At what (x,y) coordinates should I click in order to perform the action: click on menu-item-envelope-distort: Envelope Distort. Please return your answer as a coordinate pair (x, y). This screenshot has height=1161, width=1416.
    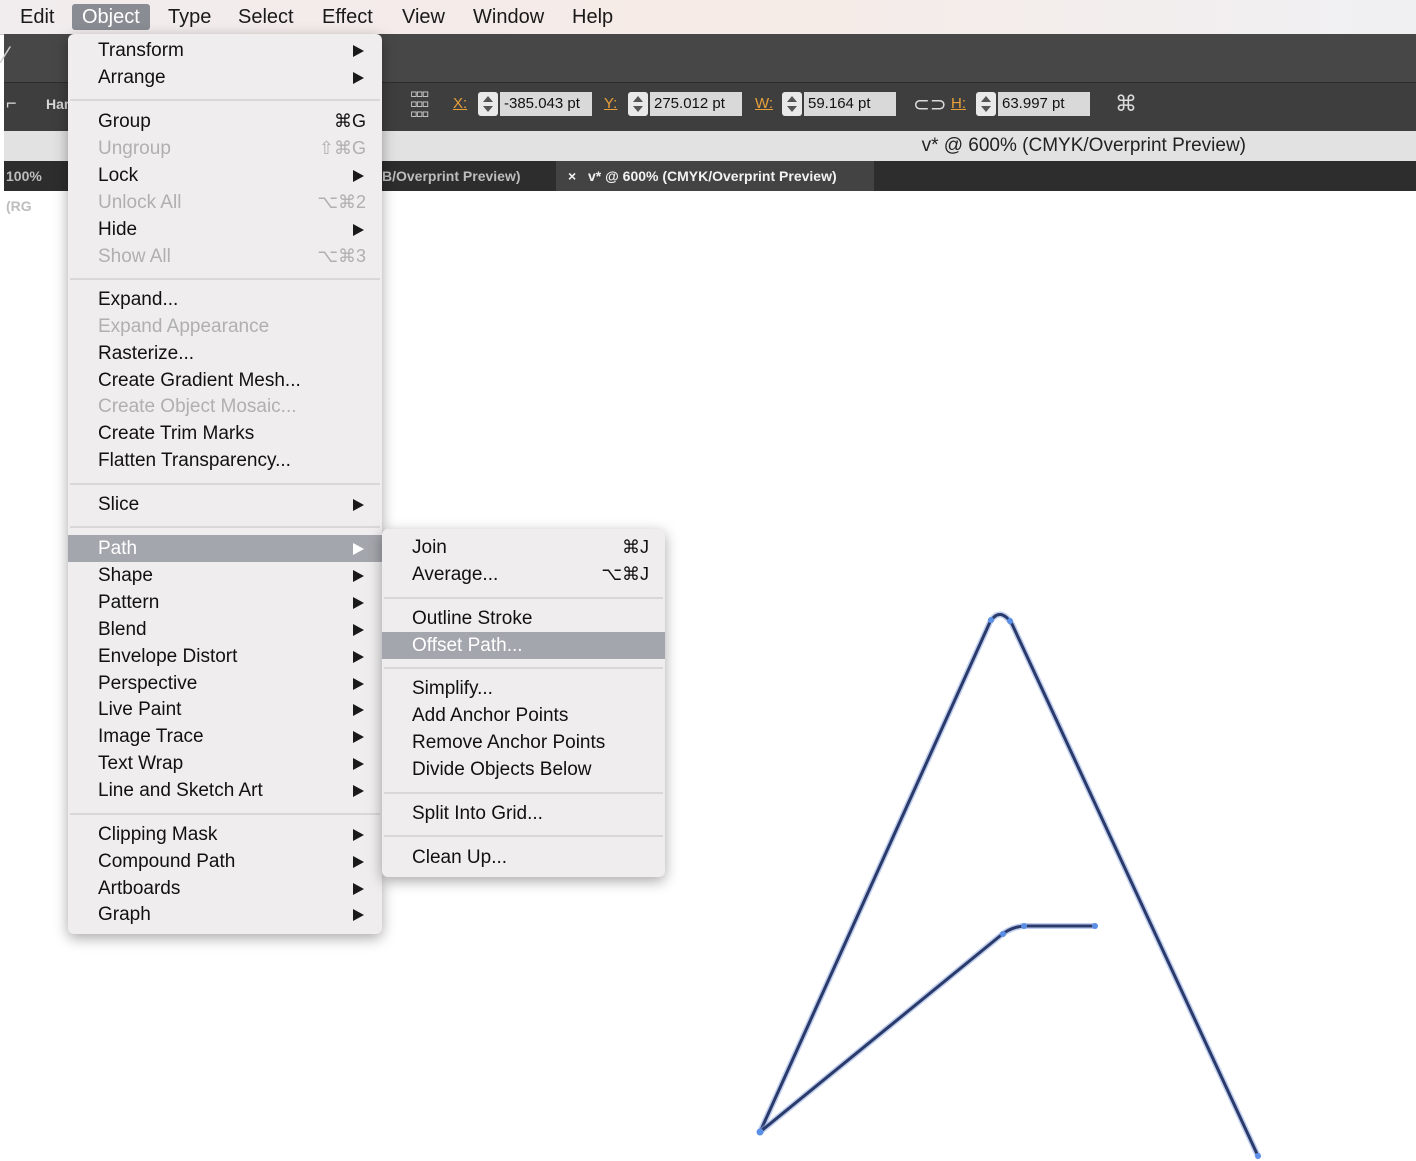
    Looking at the image, I should click on (225, 656).